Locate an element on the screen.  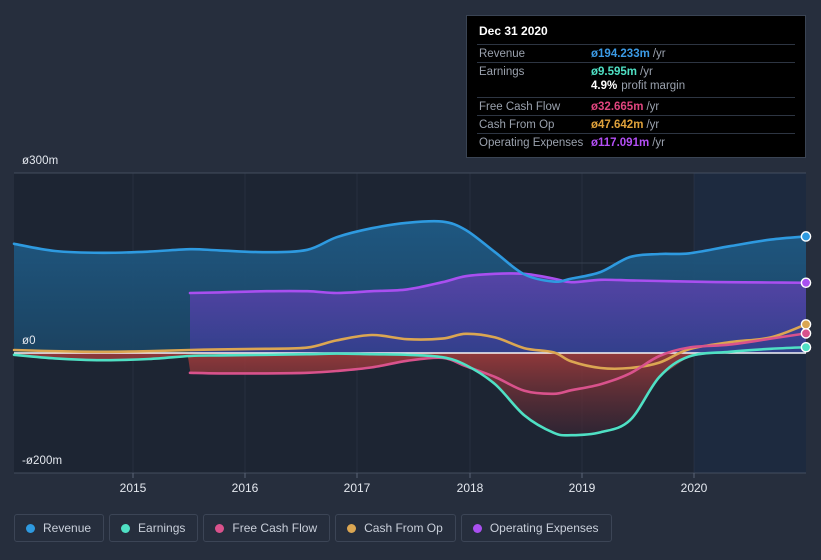
x-axis-tick-2017: 2017 is located at coordinates (357, 488).